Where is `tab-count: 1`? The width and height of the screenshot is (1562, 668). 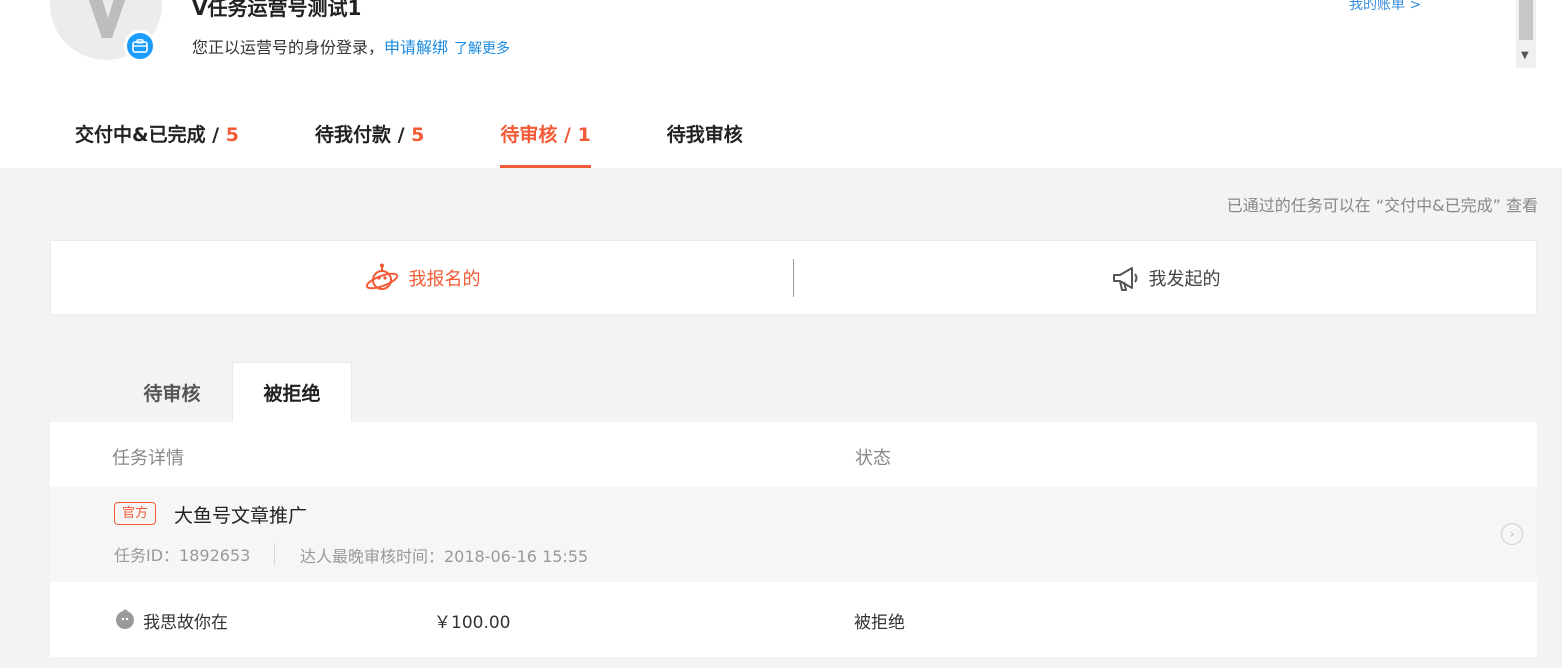 tab-count: 1 is located at coordinates (584, 135).